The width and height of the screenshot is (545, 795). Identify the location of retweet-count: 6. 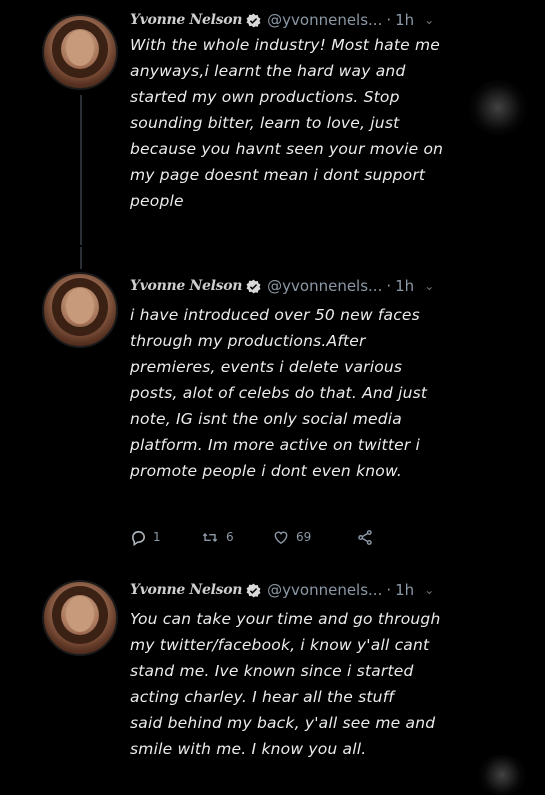
(230, 537).